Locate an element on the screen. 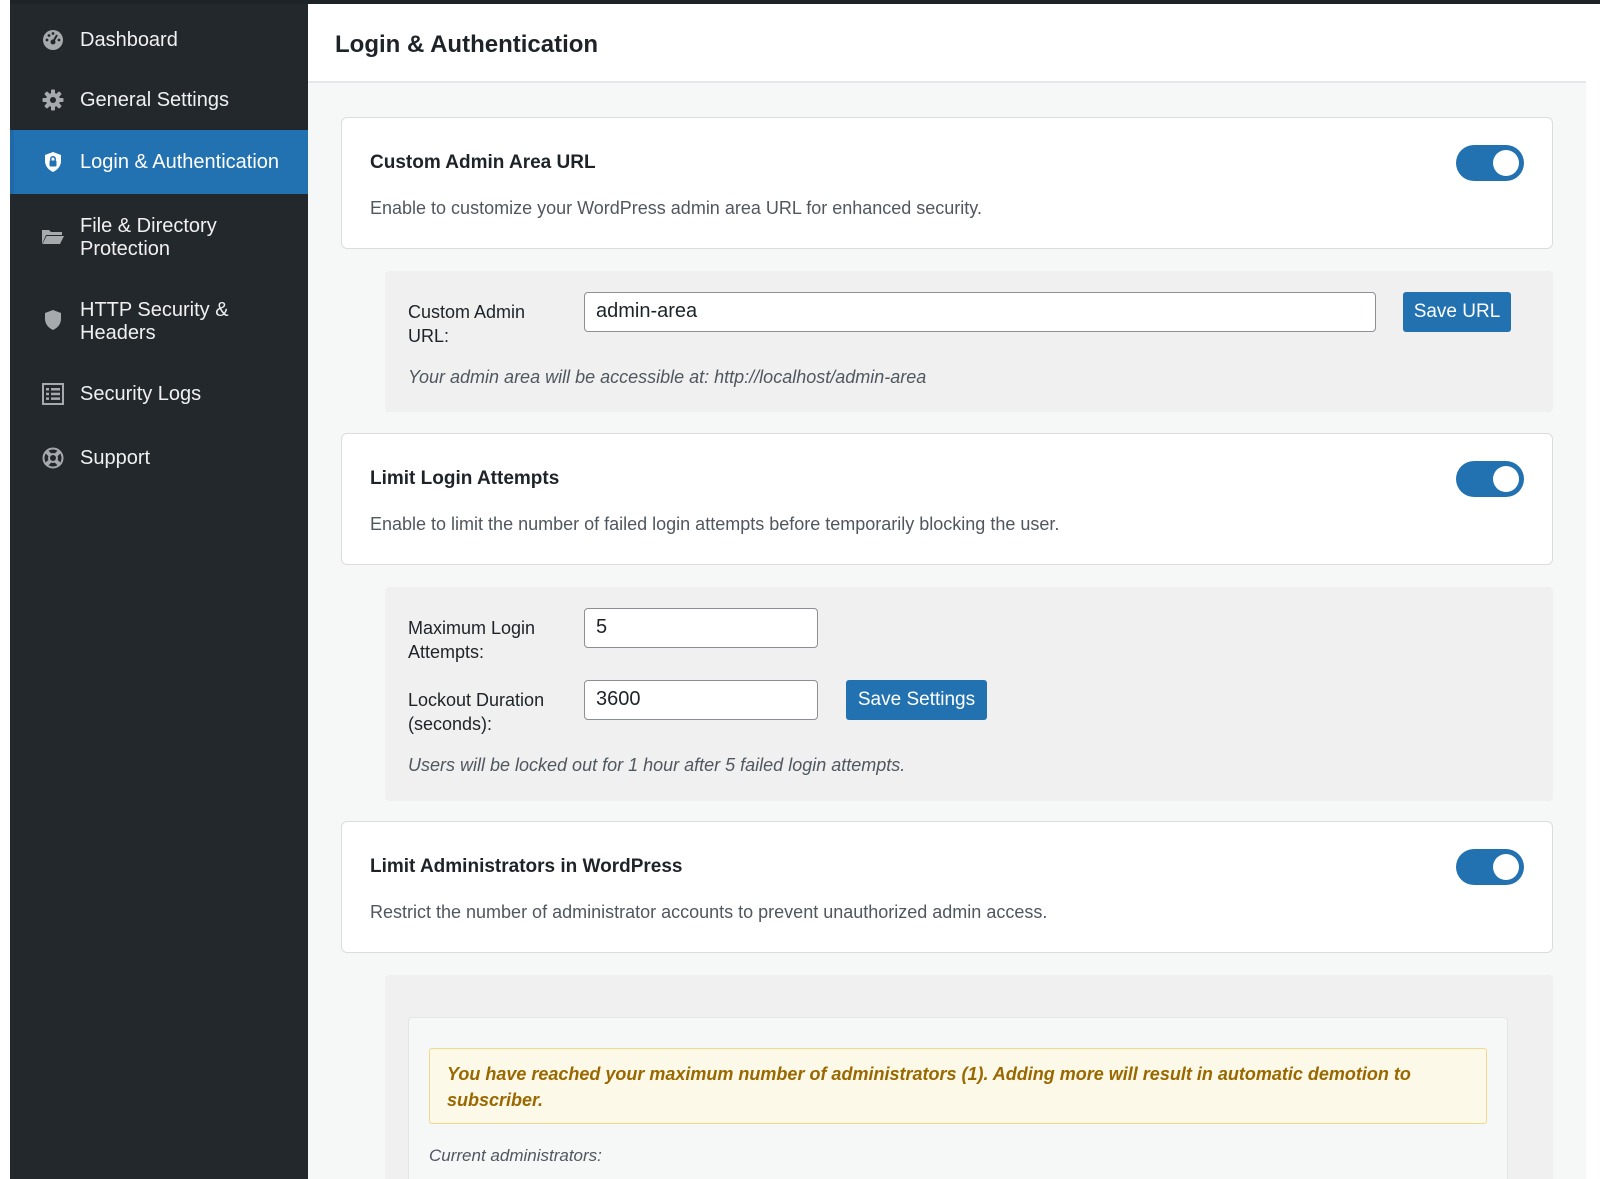 This screenshot has width=1600, height=1179. label-line2: Attempts: is located at coordinates (446, 652).